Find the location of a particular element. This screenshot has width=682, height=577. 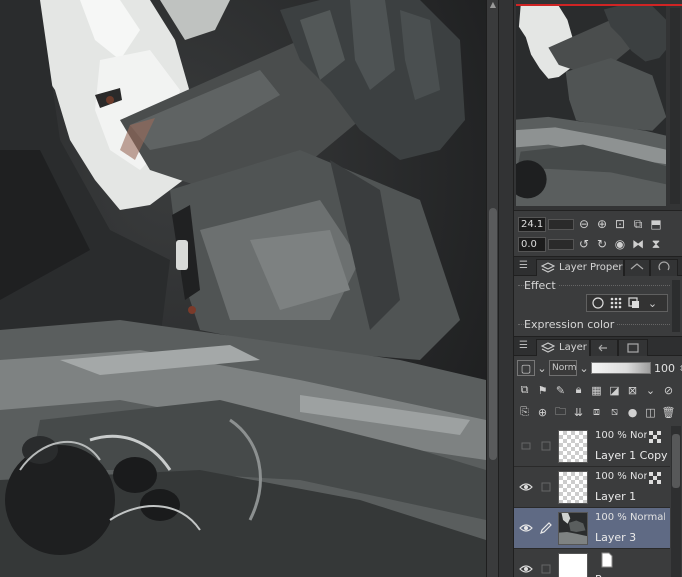

layer-name: Layer 1 Copy is located at coordinates (631, 455).